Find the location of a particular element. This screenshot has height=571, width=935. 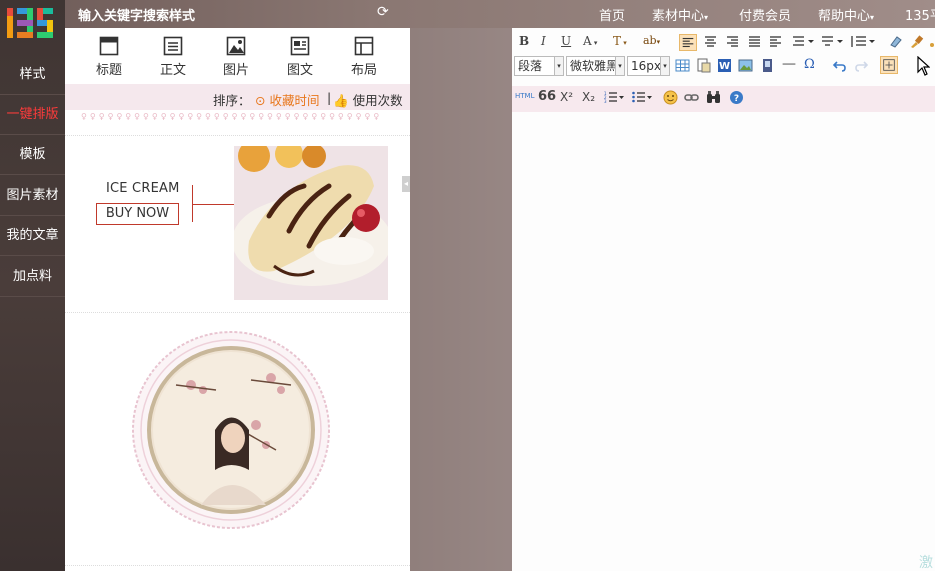

sort-fav-label: 收藏时间 is located at coordinates (294, 100).